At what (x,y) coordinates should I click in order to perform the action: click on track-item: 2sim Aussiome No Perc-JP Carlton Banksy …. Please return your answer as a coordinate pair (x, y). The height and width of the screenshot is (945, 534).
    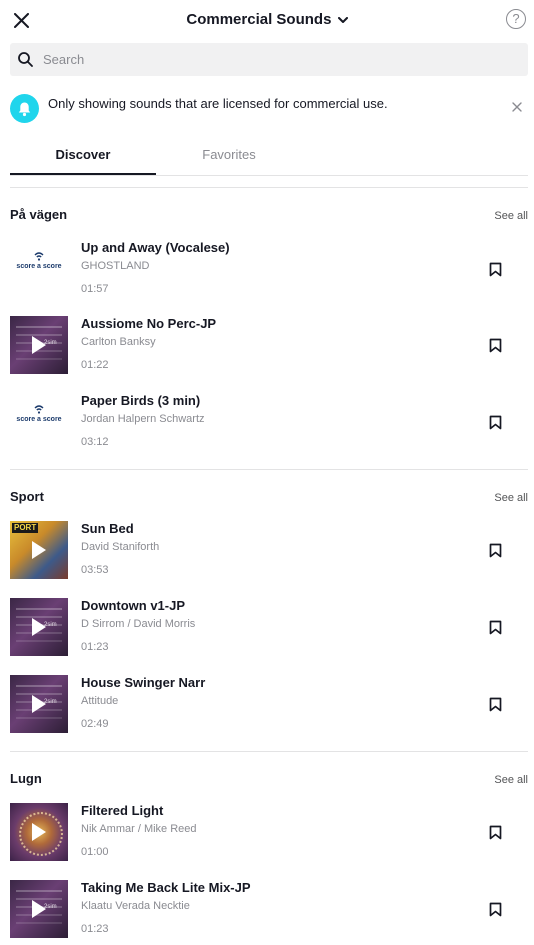
    Looking at the image, I should click on (269, 346).